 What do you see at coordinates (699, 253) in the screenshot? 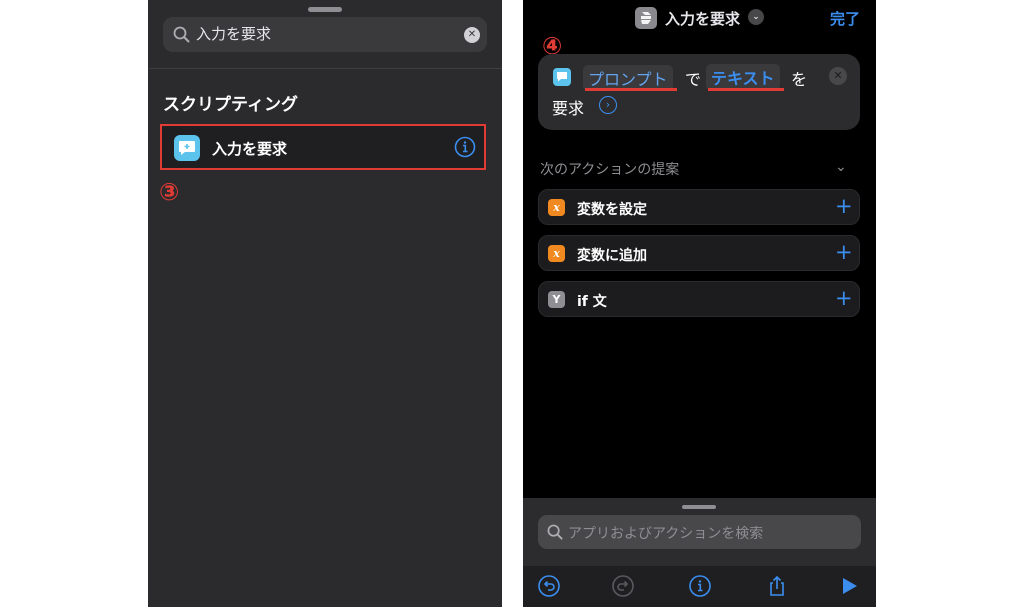
I see `suggestion-row: x 変数に追加 +` at bounding box center [699, 253].